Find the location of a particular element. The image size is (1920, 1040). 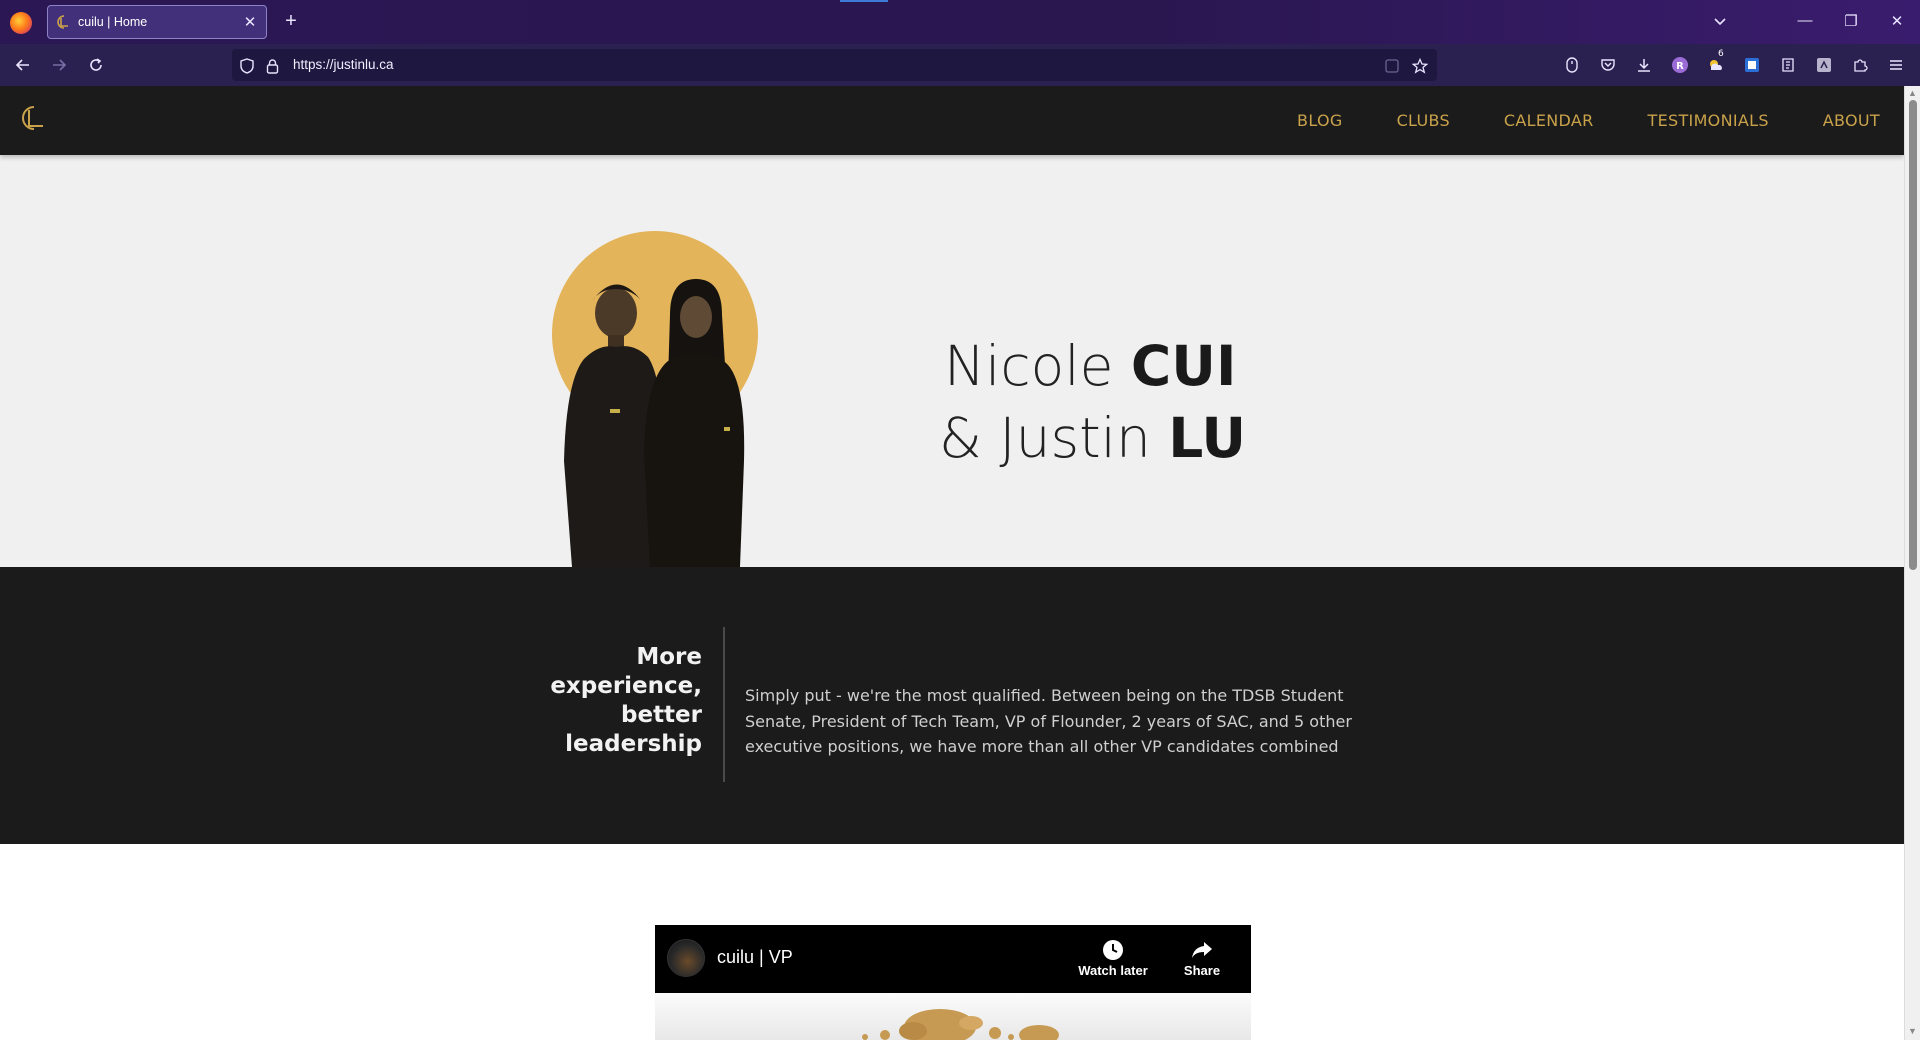

hero-last-name-1: CUI is located at coordinates (1183, 366).